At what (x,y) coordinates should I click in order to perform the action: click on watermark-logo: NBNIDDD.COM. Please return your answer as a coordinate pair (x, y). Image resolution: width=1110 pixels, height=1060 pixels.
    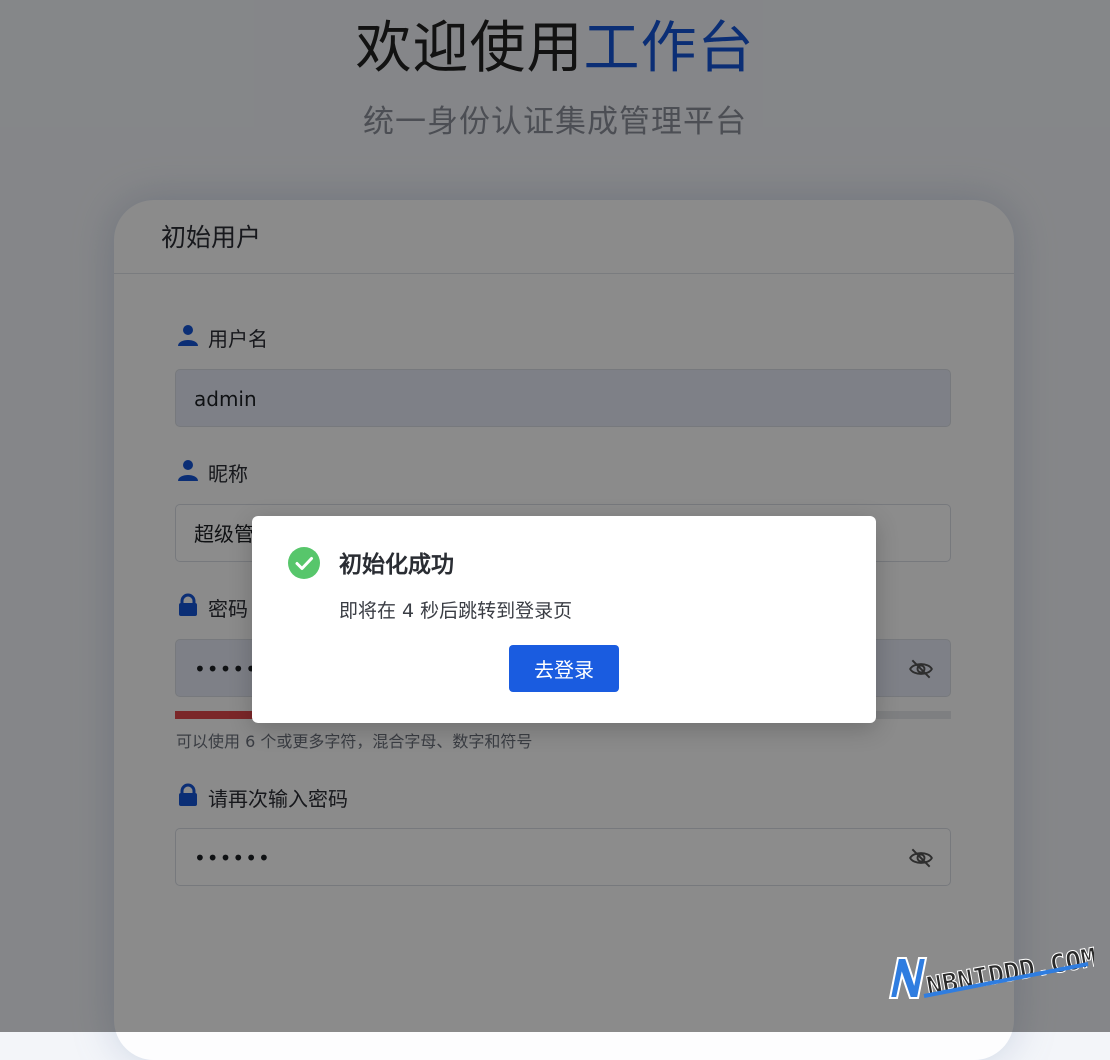
    Looking at the image, I should click on (991, 972).